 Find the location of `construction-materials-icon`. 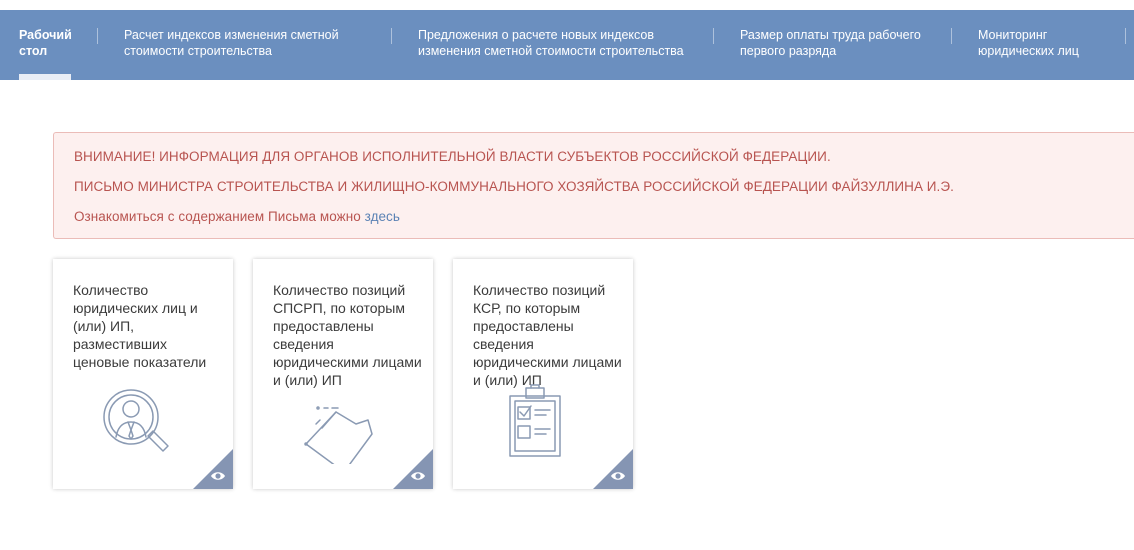

construction-materials-icon is located at coordinates (338, 428).